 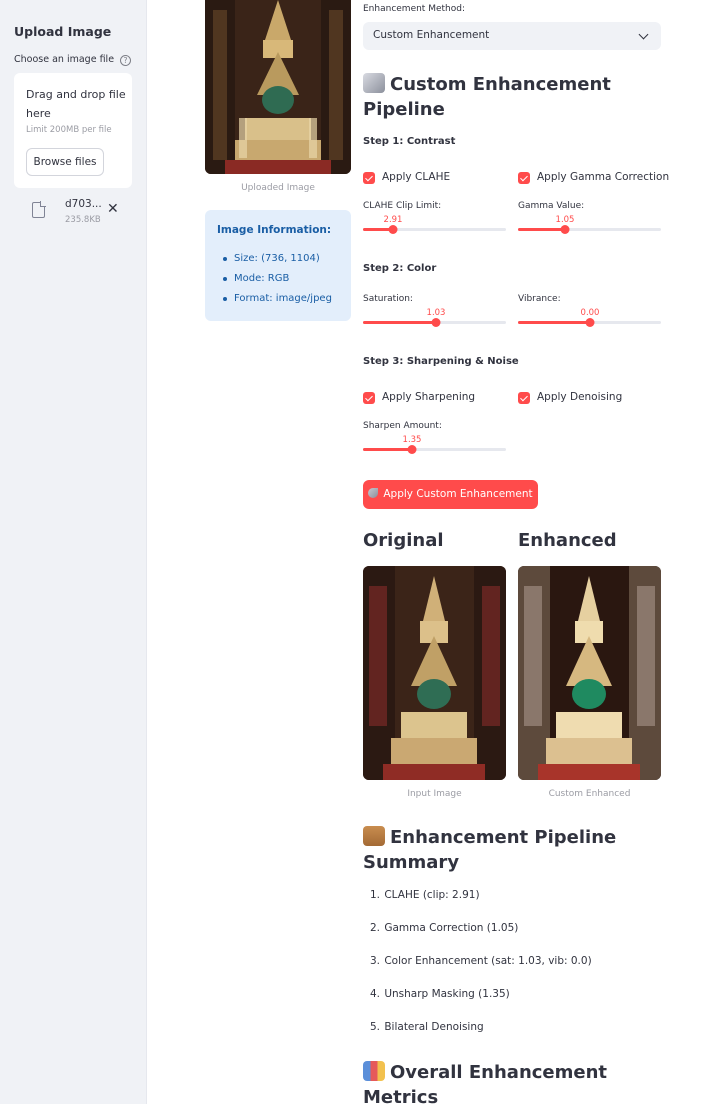 I want to click on apply-custom-enhancement-button: Apply Custom Enhancement, so click(x=450, y=494).